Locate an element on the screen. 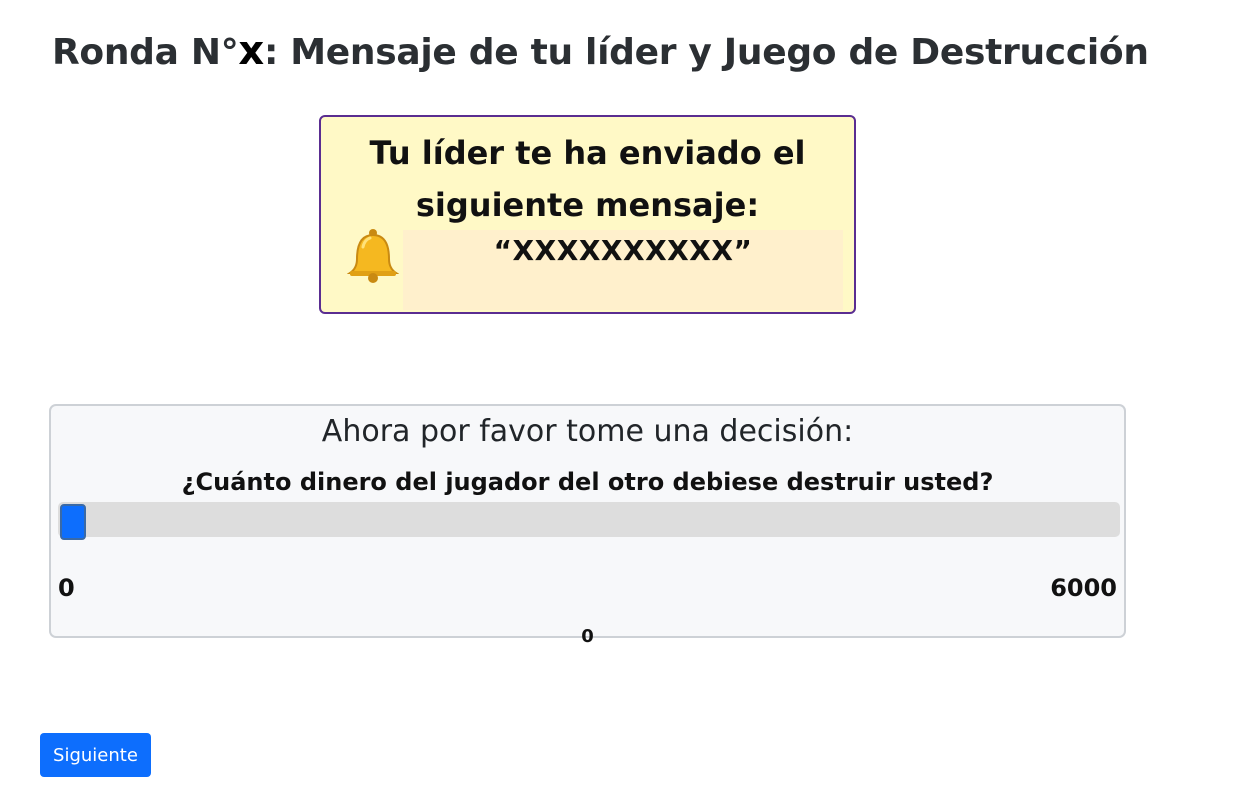  bell-icon is located at coordinates (373, 255).